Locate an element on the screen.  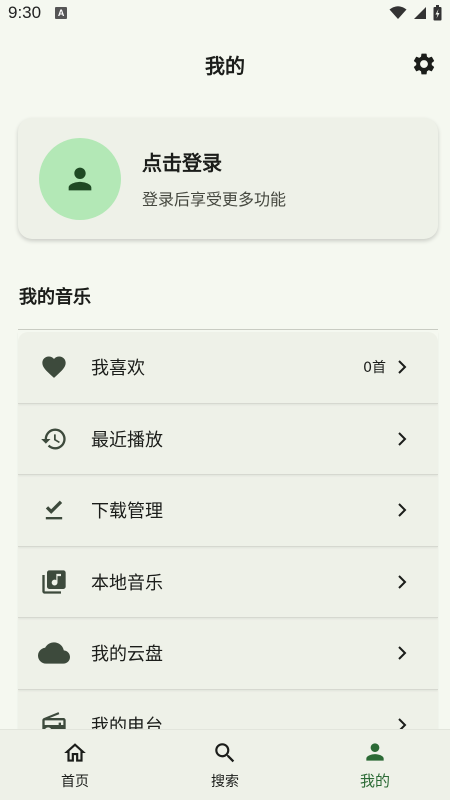
menu-item-cloud-drive: 我的云盘 is located at coordinates (228, 654).